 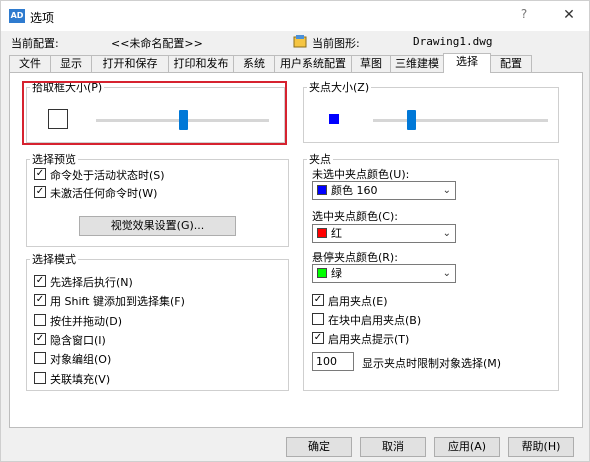 I want to click on grips-legend: 夹点, so click(x=320, y=159).